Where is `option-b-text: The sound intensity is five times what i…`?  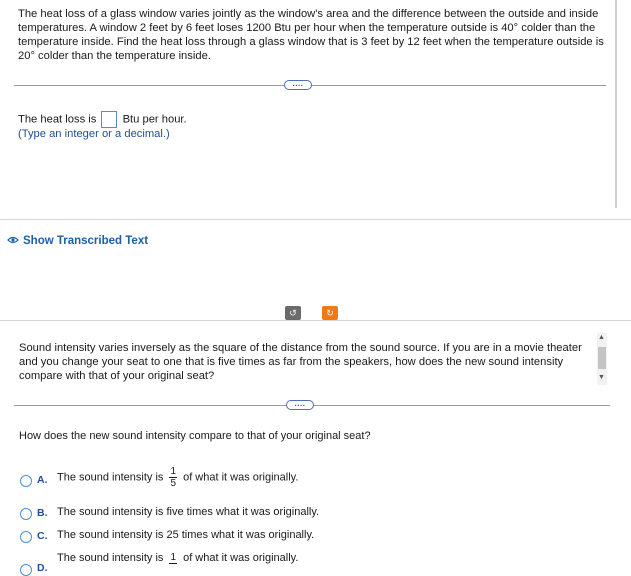
option-b-text: The sound intensity is five times what i… is located at coordinates (188, 512).